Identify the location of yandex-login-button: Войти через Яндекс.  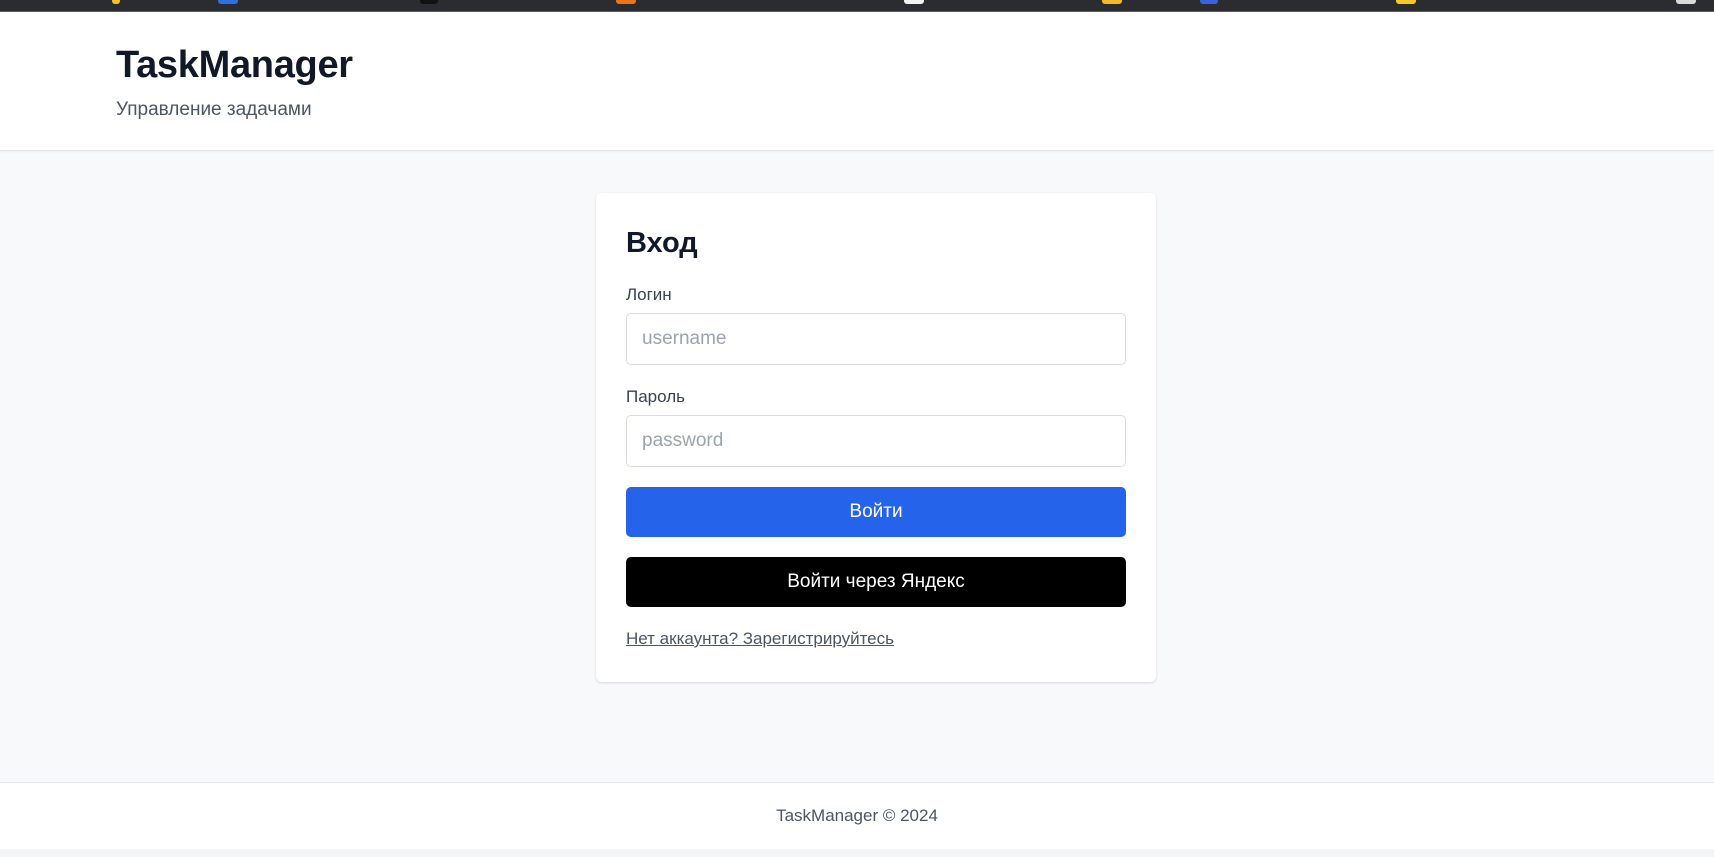
(876, 582).